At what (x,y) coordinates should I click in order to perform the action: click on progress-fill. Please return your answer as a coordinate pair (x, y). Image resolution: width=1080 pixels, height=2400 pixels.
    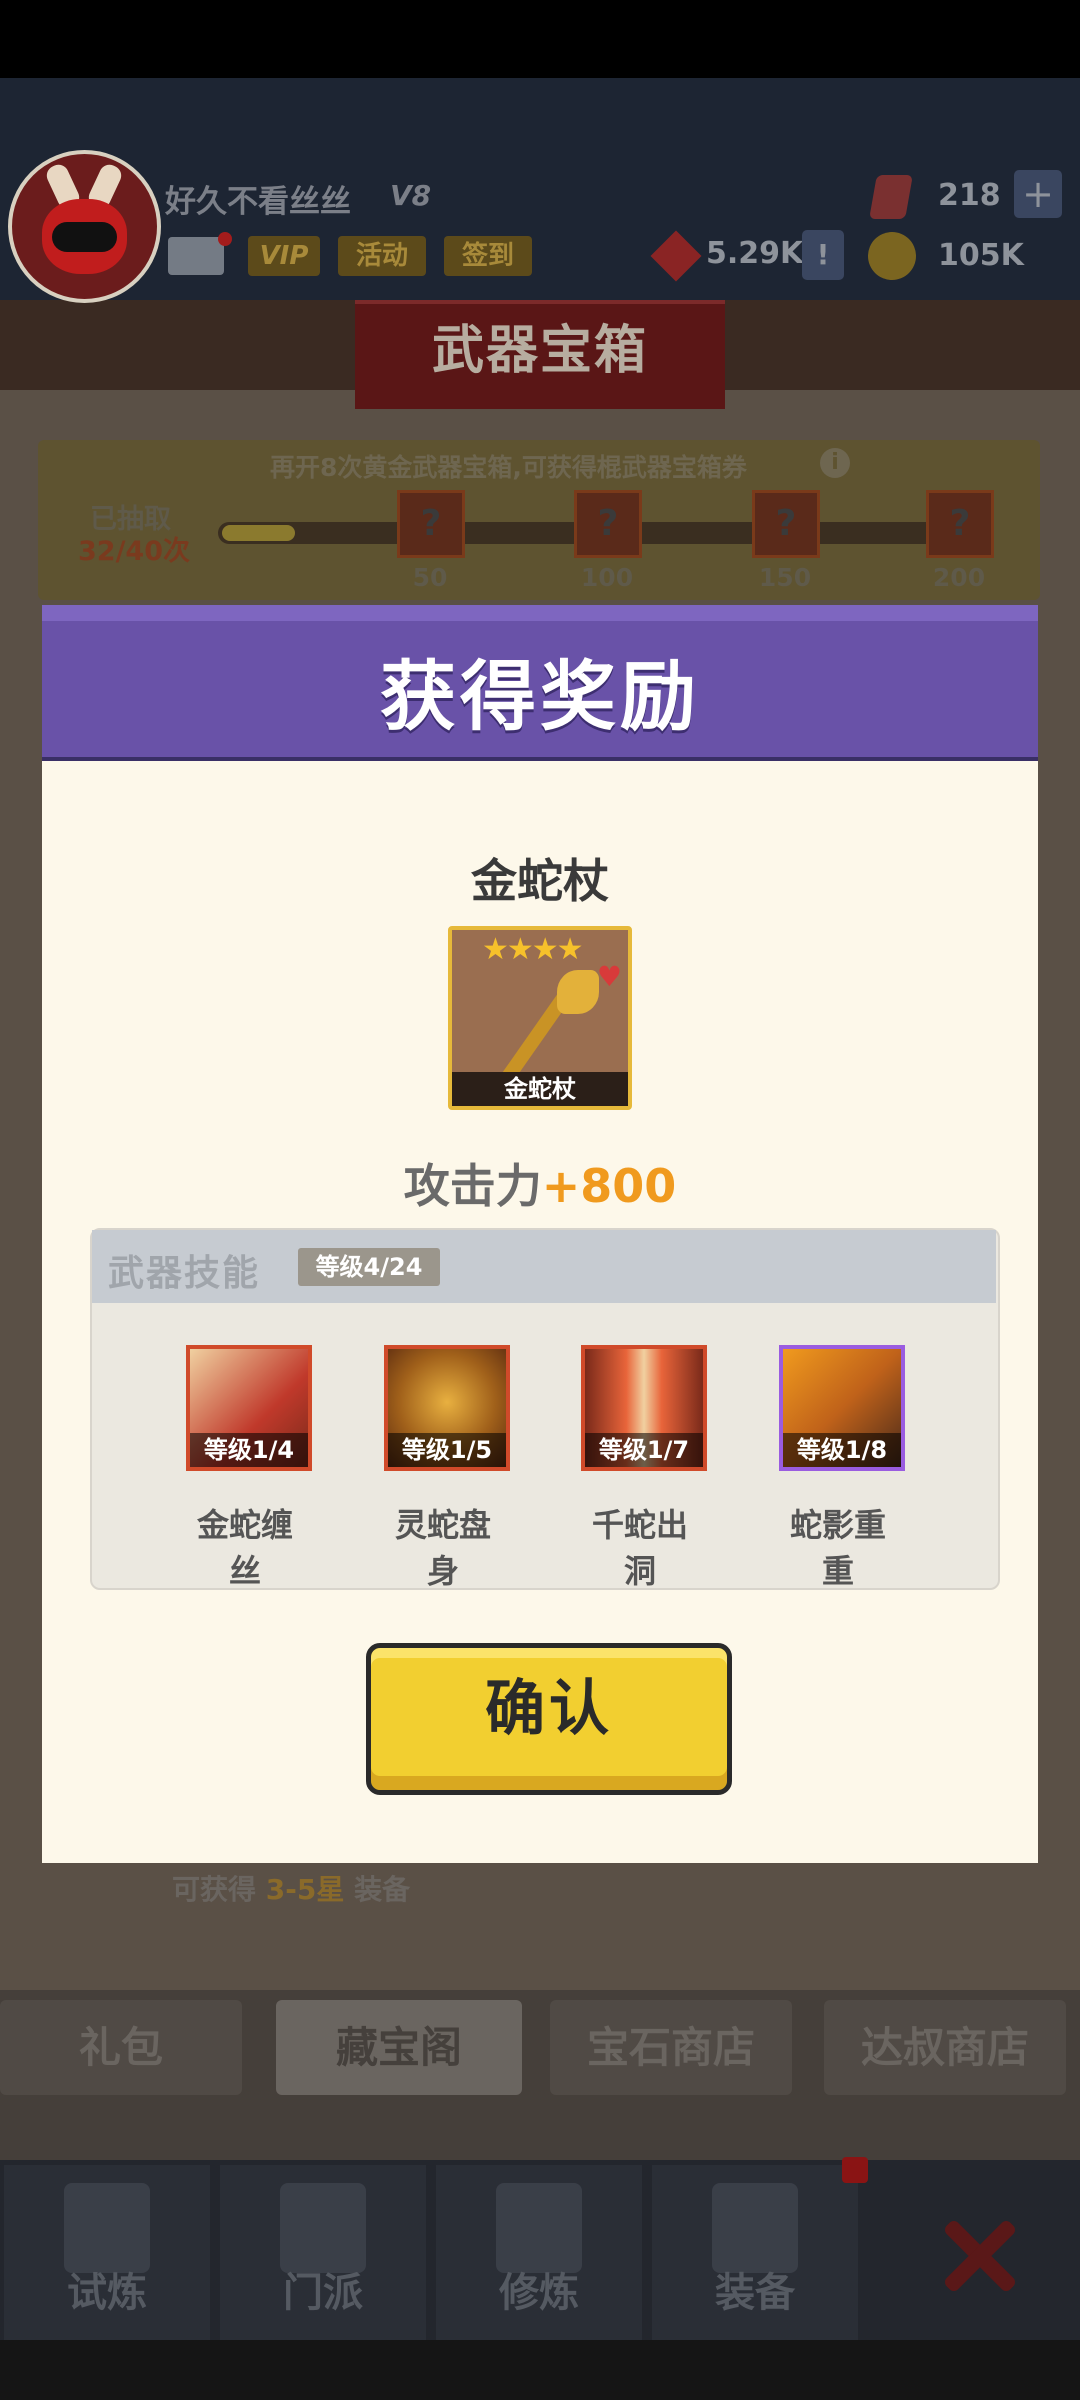
    Looking at the image, I should click on (258, 533).